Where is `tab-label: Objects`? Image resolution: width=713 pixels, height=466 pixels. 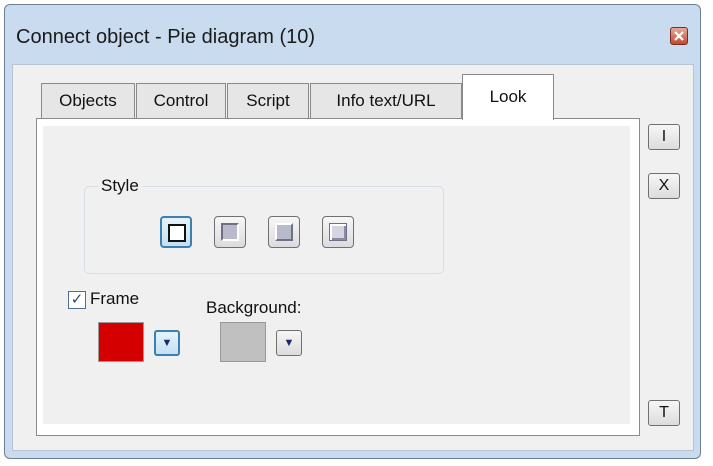 tab-label: Objects is located at coordinates (88, 100).